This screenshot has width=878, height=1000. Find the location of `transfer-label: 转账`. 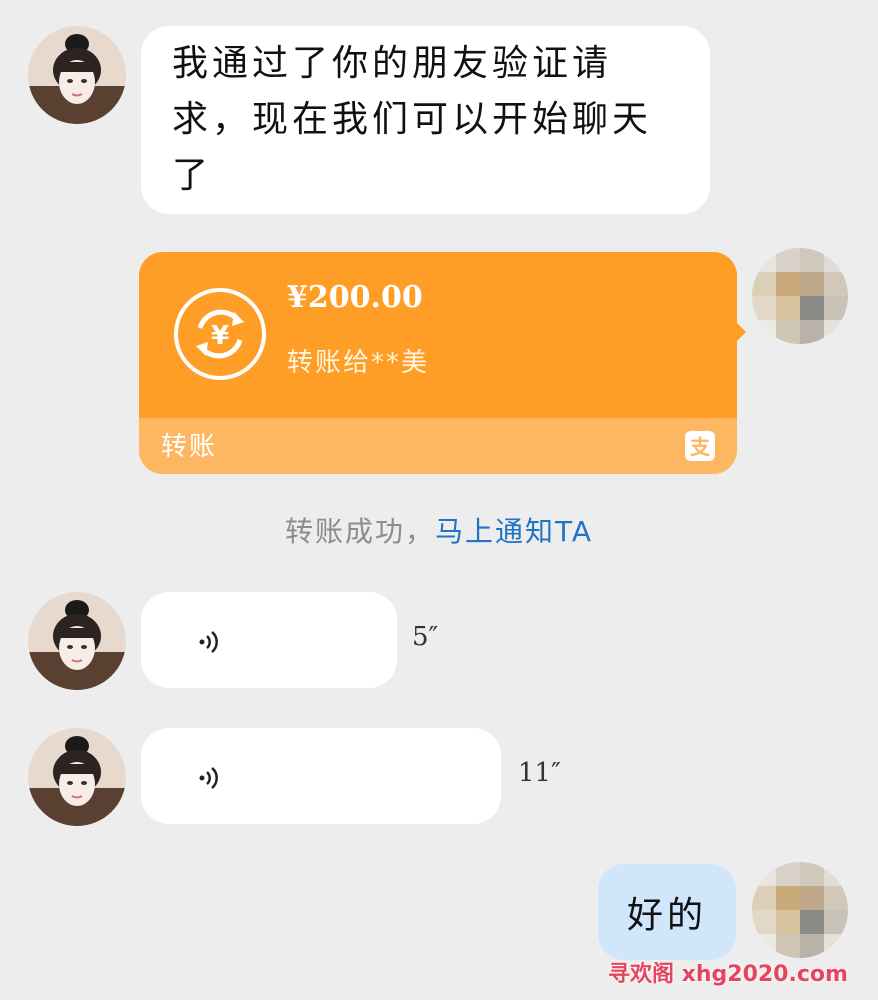

transfer-label: 转账 is located at coordinates (189, 447).